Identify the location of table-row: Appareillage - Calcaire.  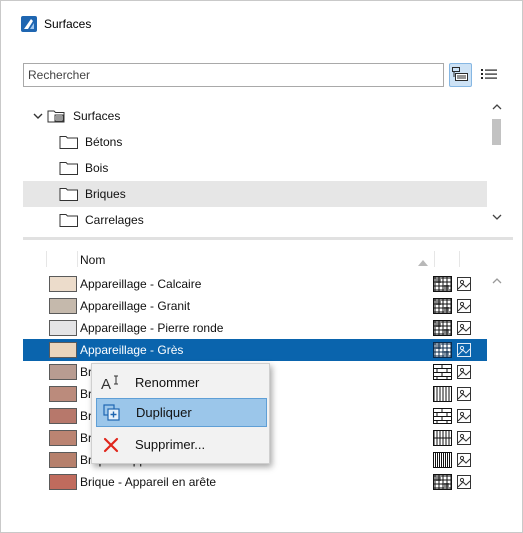
(255, 284).